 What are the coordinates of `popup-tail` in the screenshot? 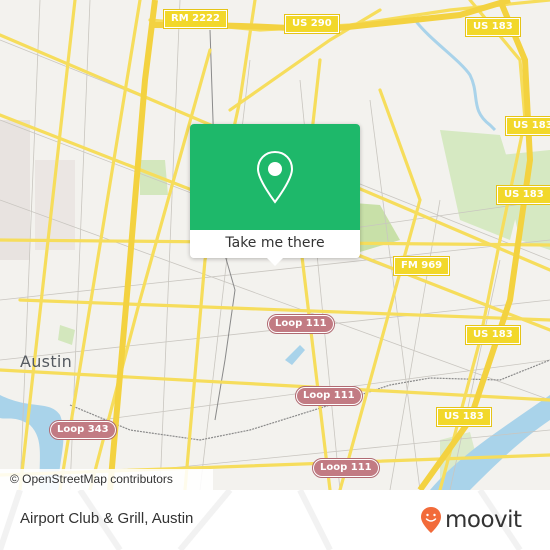 It's located at (275, 262).